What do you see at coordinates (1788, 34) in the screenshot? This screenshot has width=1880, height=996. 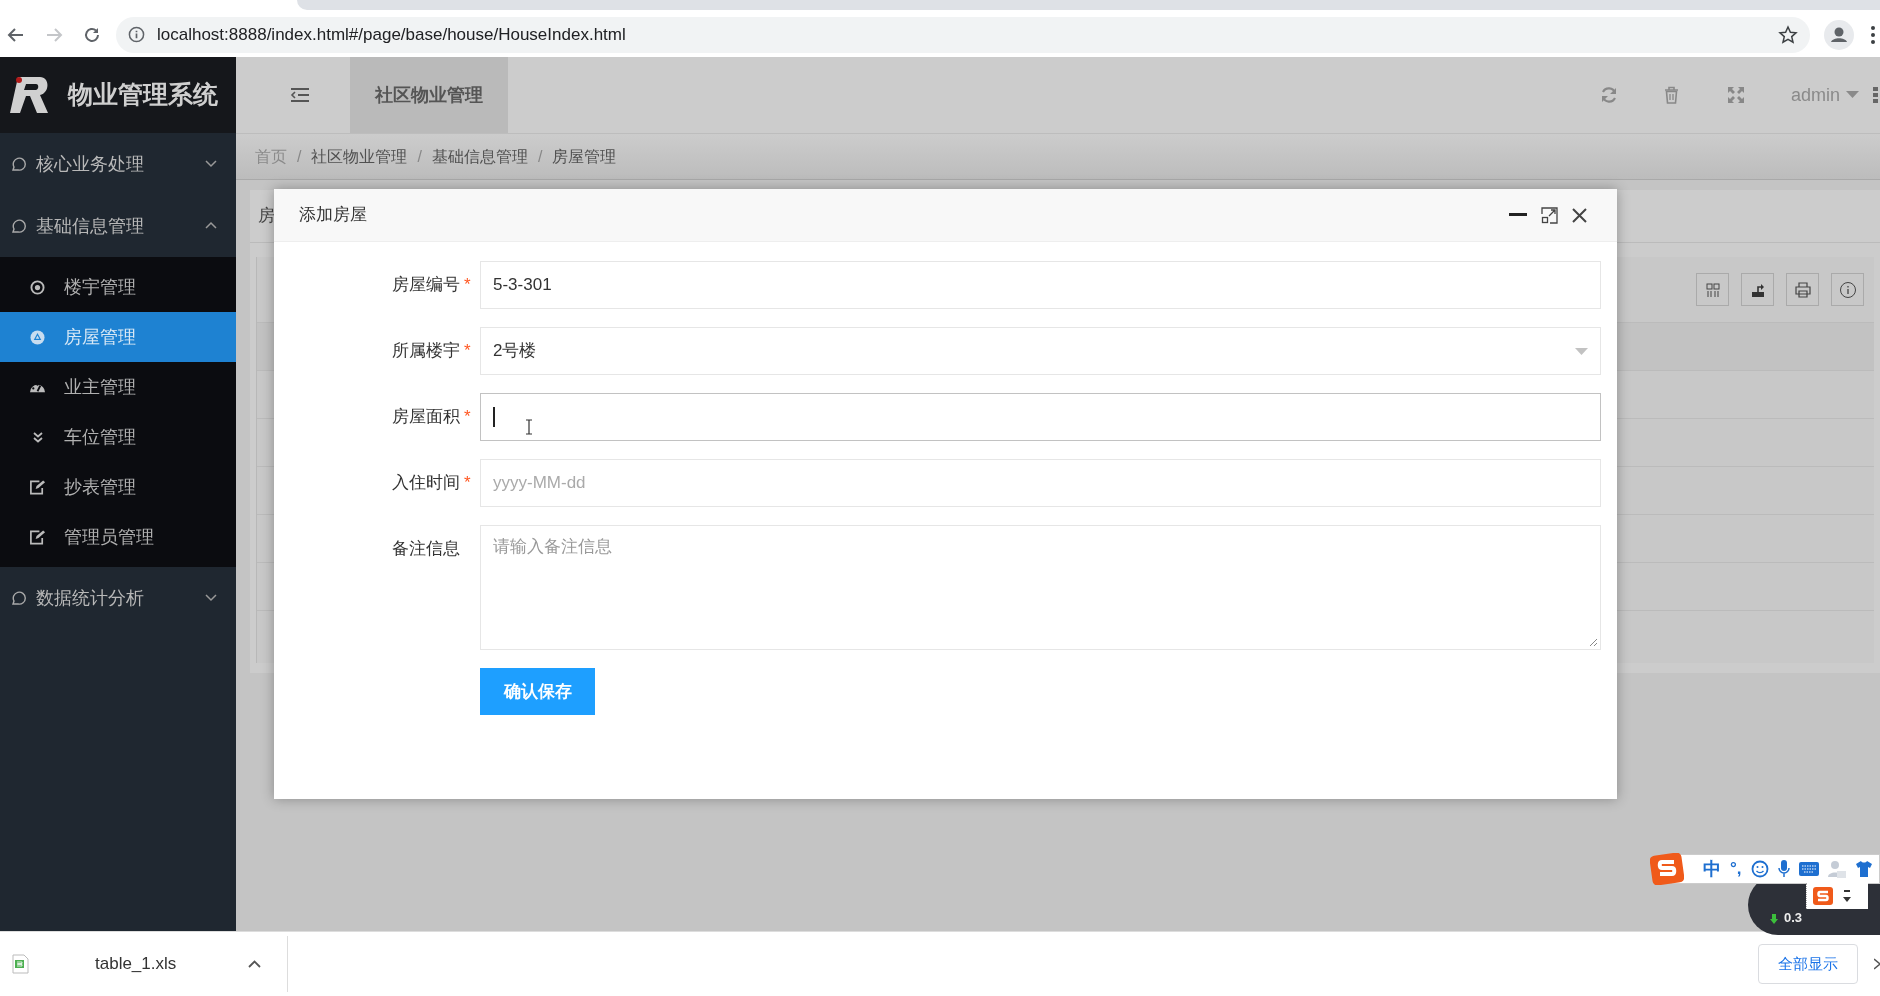 I see `star-icon` at bounding box center [1788, 34].